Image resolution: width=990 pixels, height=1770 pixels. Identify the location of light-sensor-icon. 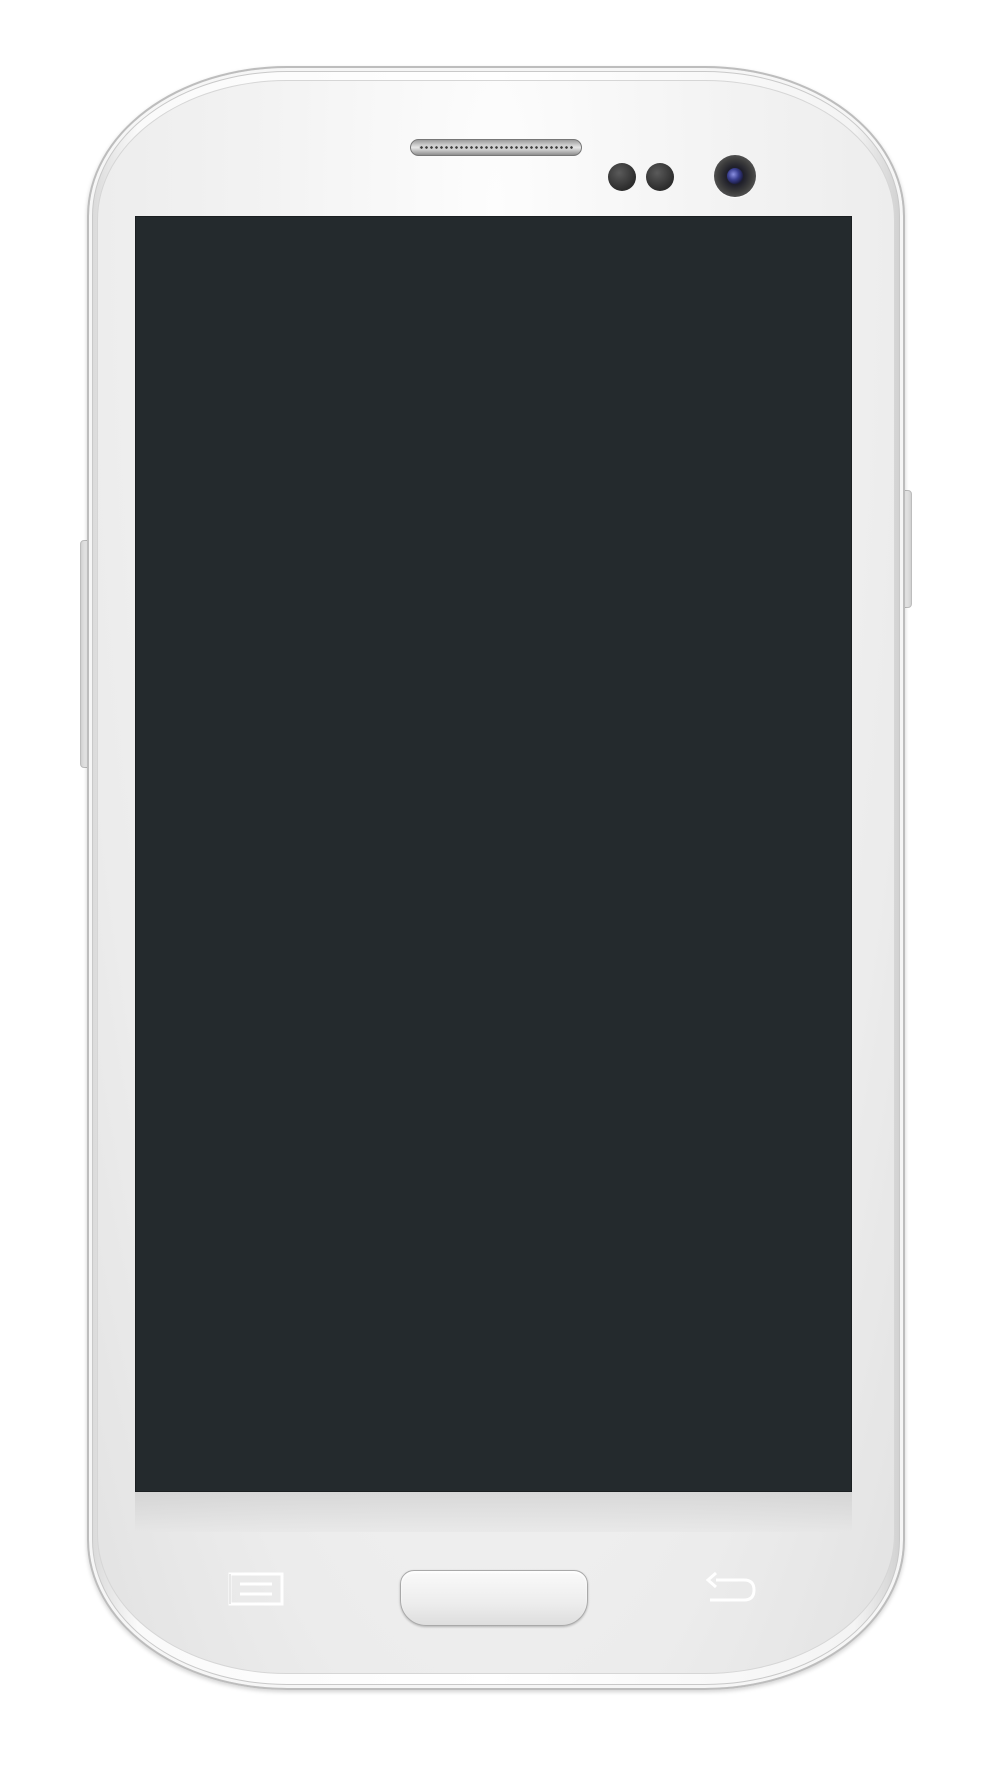
(660, 177).